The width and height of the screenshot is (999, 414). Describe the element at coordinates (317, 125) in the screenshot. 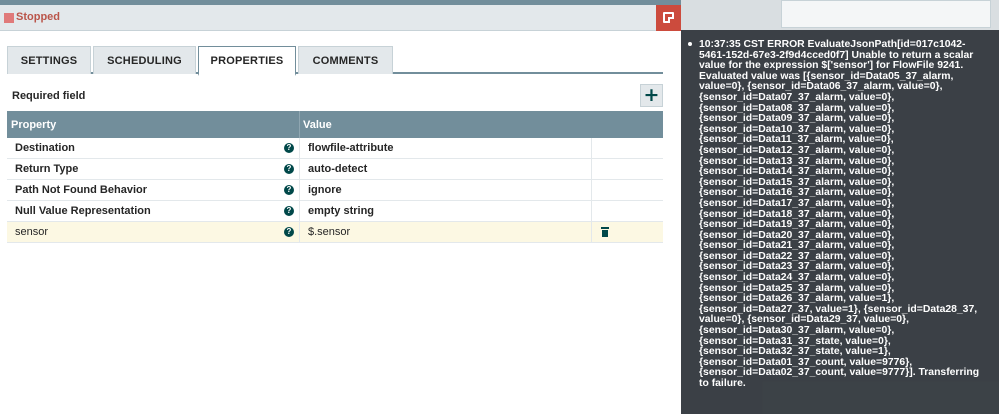

I see `column-header-value: Value` at that location.